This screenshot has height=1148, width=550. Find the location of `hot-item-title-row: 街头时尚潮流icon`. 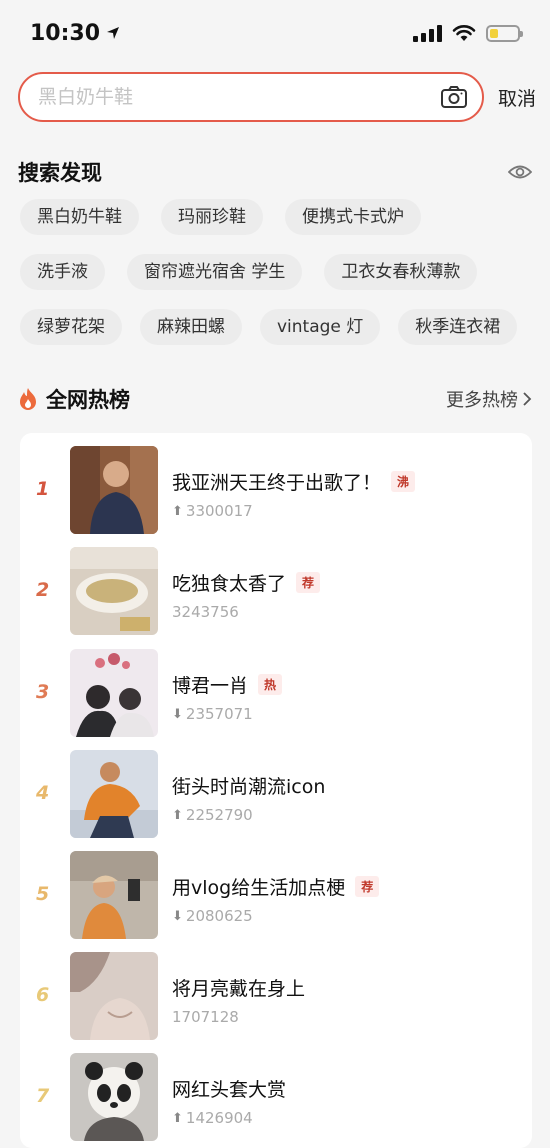

hot-item-title-row: 街头时尚潮流icon is located at coordinates (248, 785).